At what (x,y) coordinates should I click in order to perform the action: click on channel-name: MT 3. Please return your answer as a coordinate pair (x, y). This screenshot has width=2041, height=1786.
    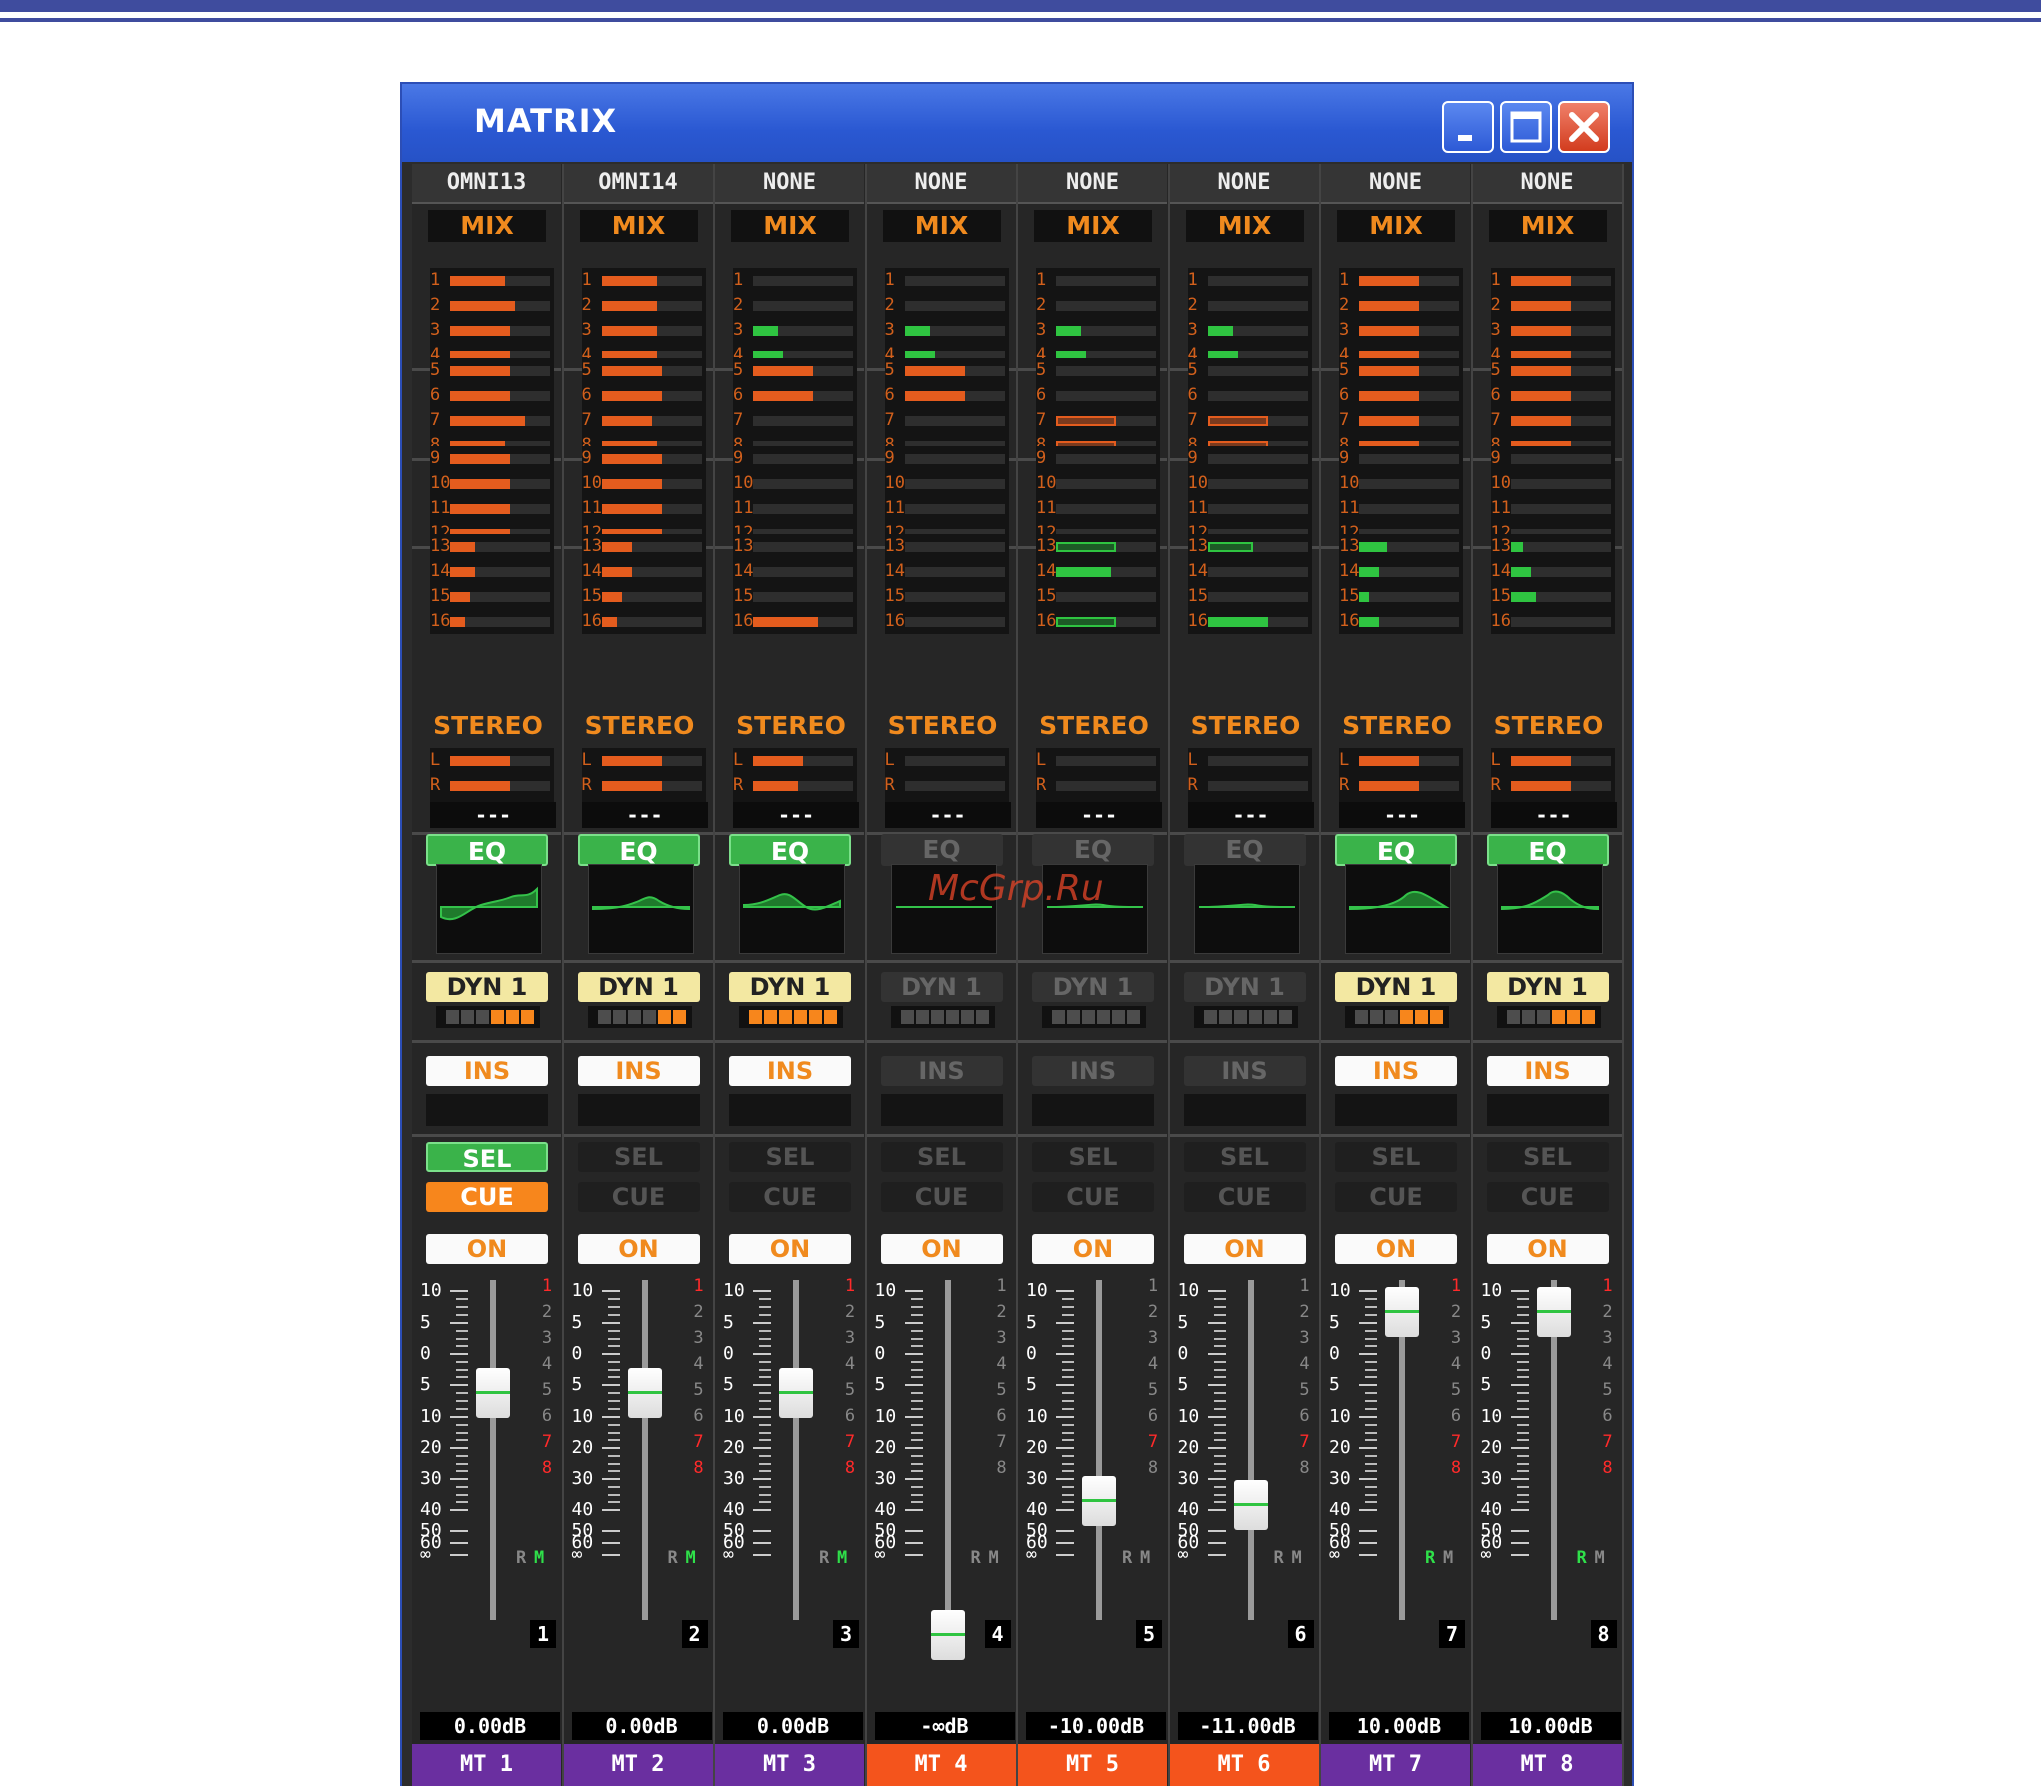
    Looking at the image, I should click on (789, 1765).